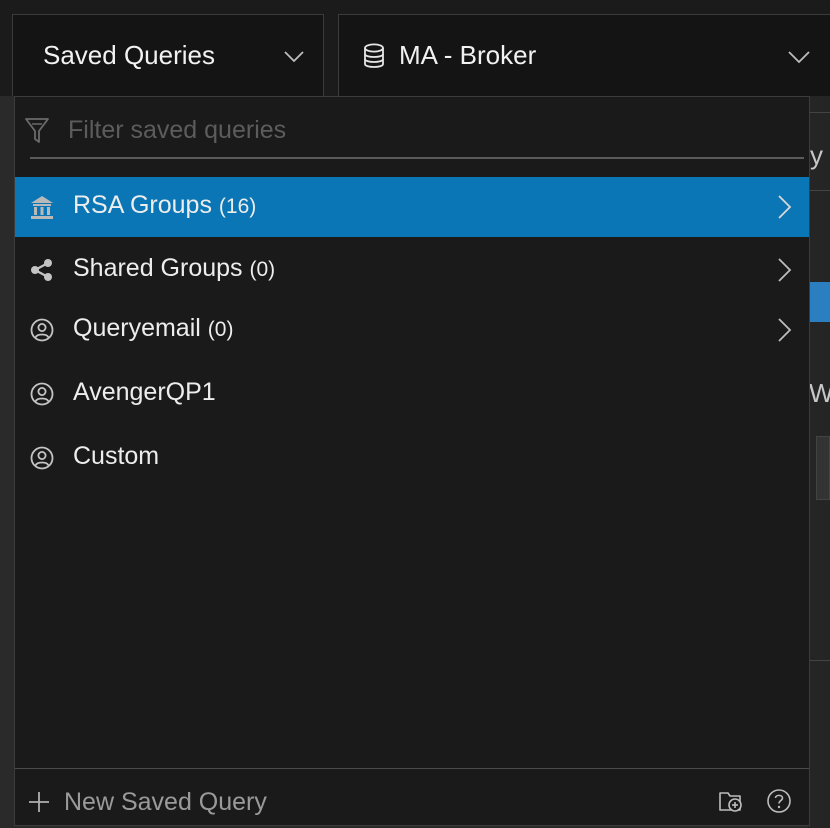 The width and height of the screenshot is (830, 828). I want to click on add-folder-icon, so click(732, 801).